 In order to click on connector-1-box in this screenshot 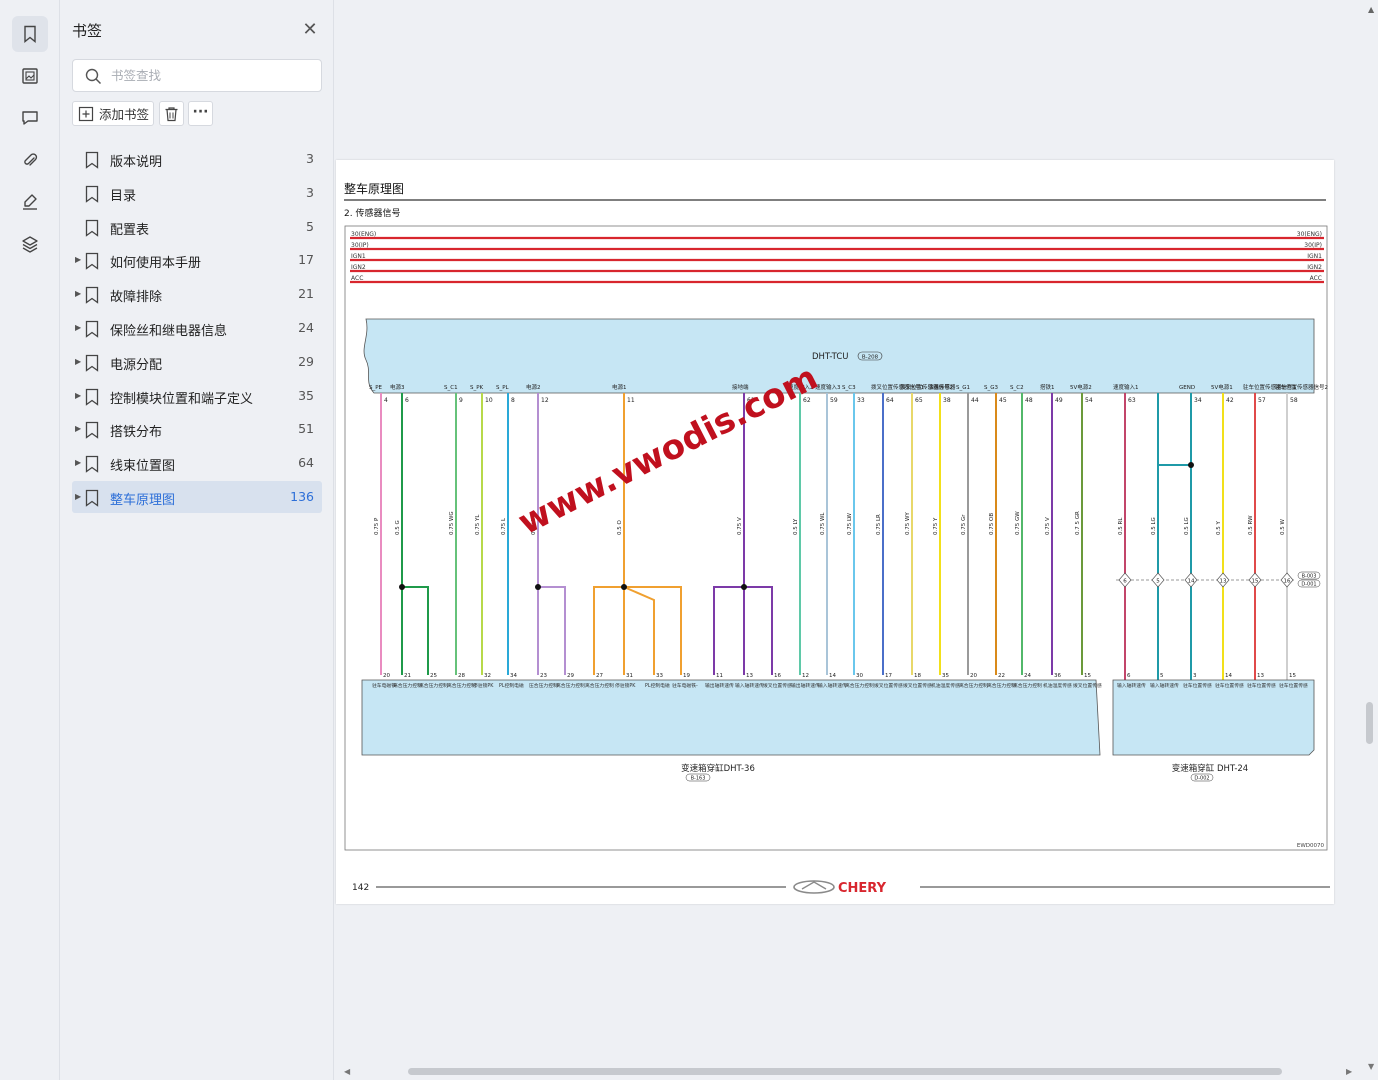, I will do `click(731, 717)`.